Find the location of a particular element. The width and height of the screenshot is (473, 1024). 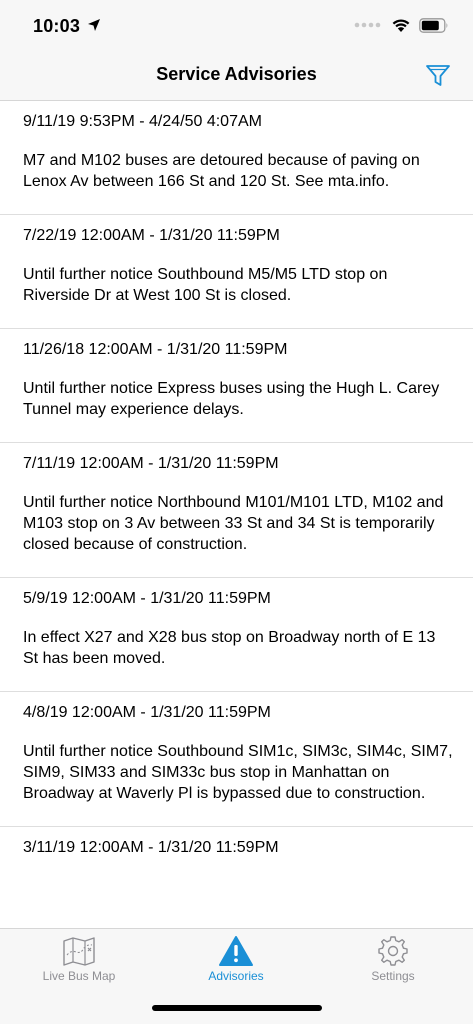

tab-label: Advisories is located at coordinates (236, 976).